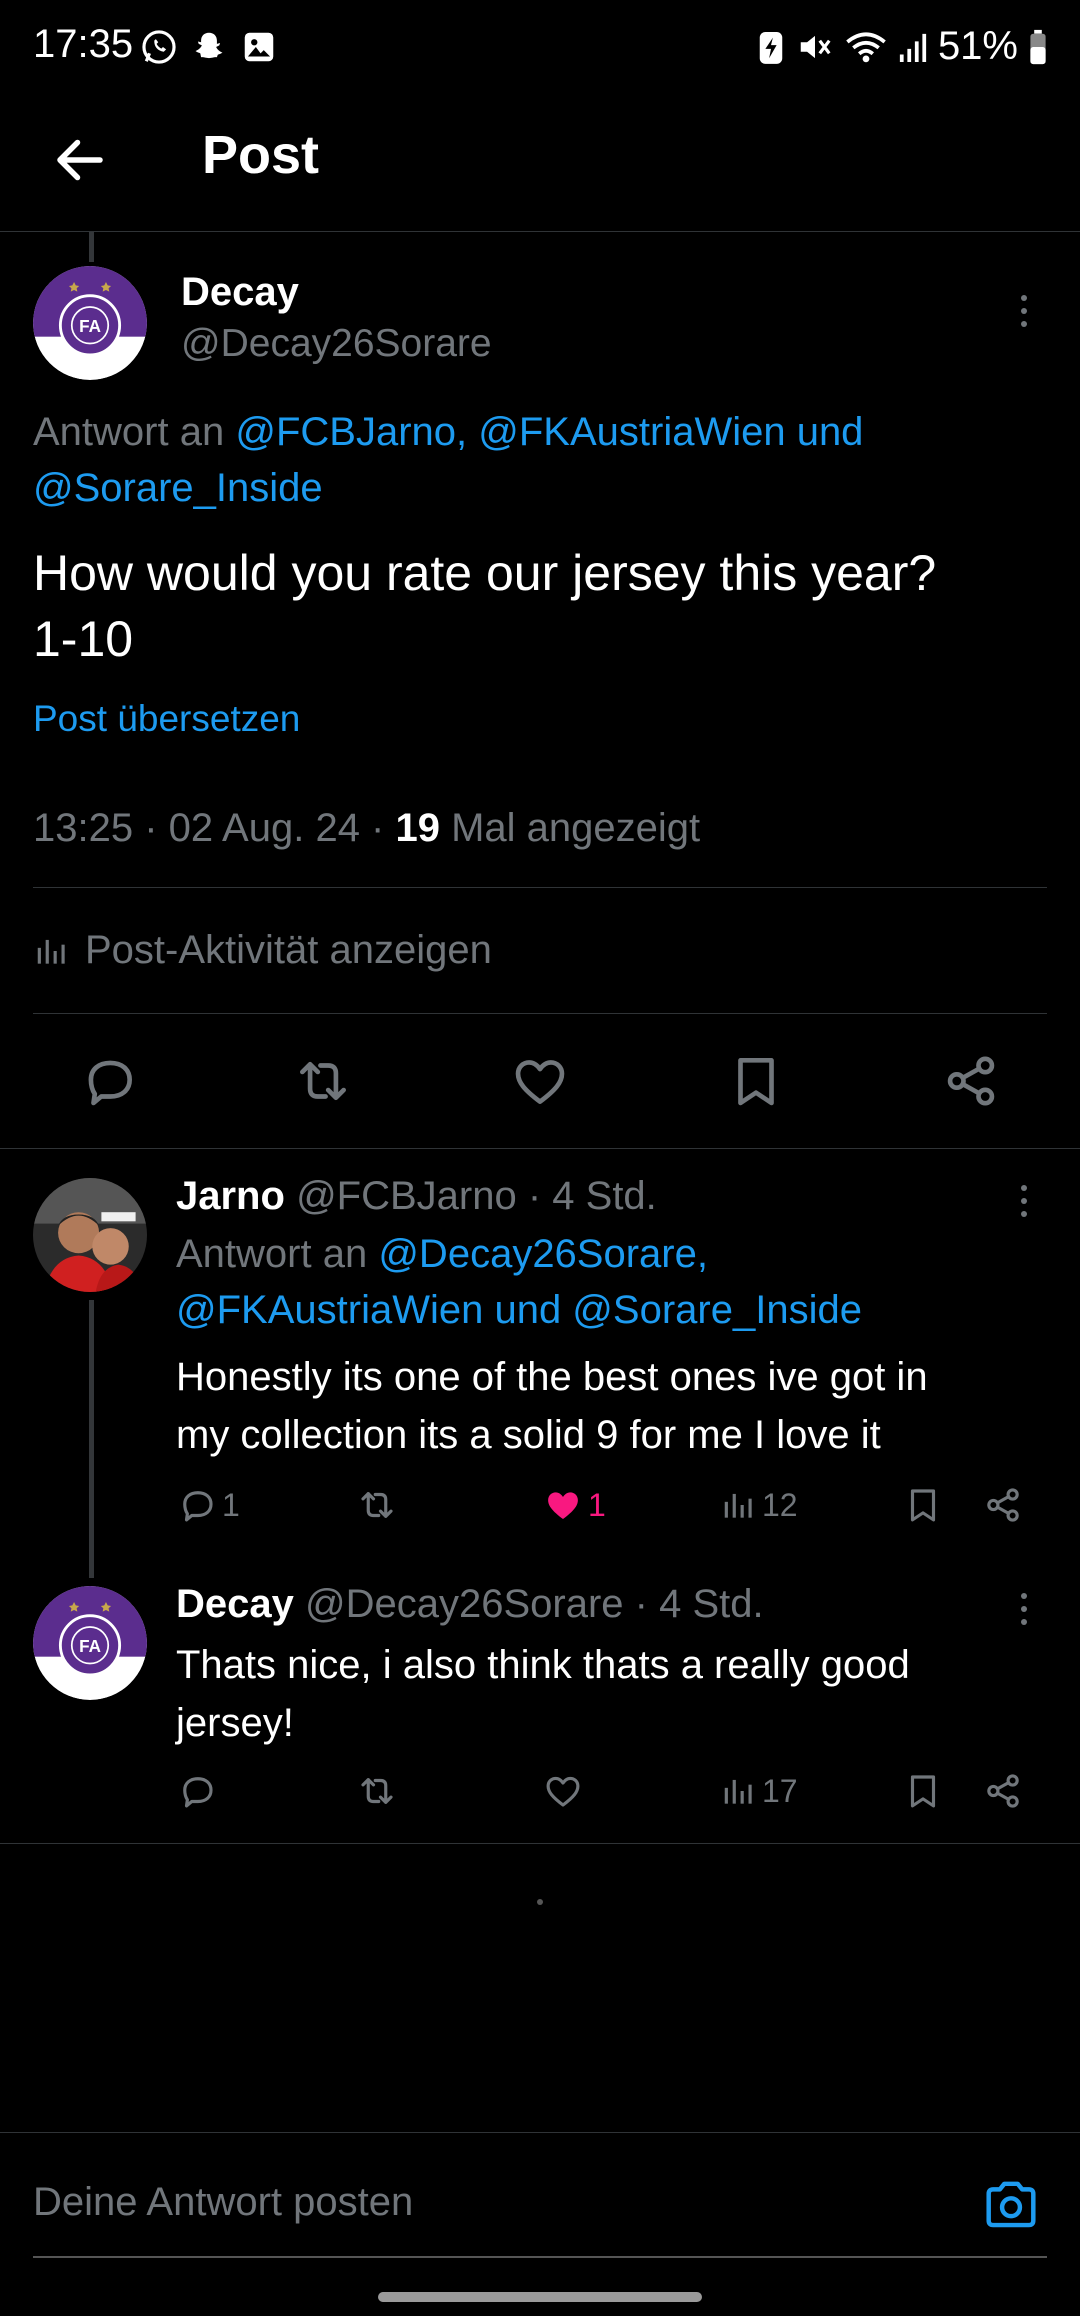 This screenshot has width=1080, height=2316. I want to click on views-count: 19, so click(417, 828).